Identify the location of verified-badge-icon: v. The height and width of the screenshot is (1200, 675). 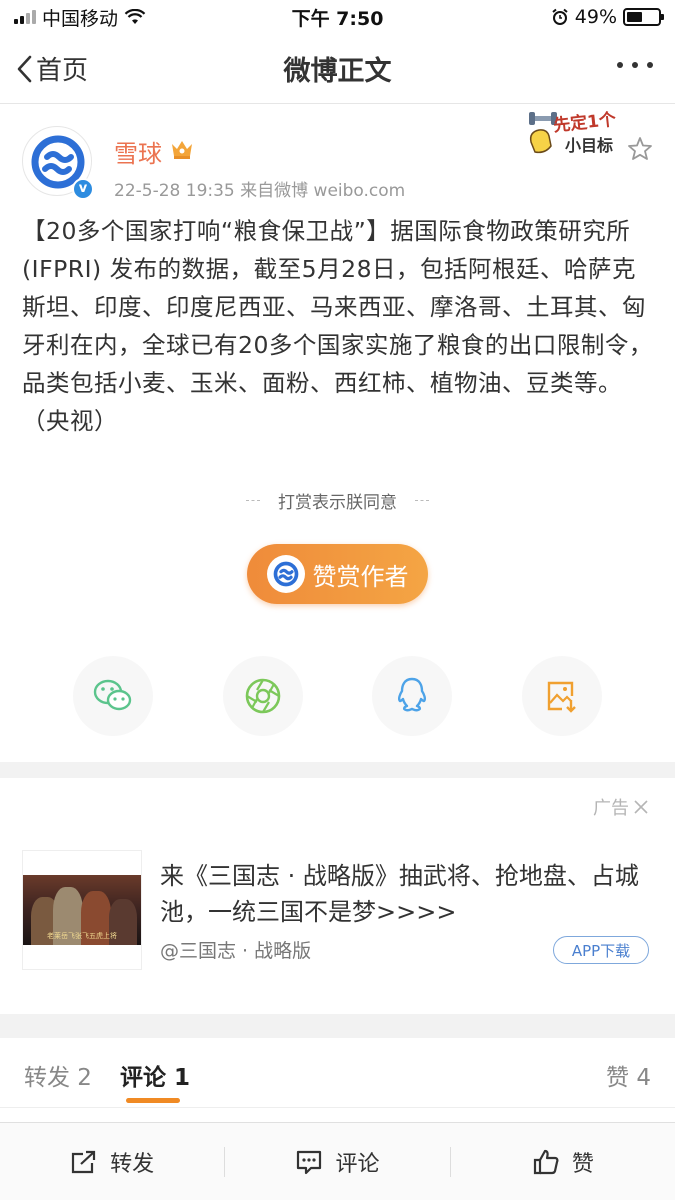
(83, 189).